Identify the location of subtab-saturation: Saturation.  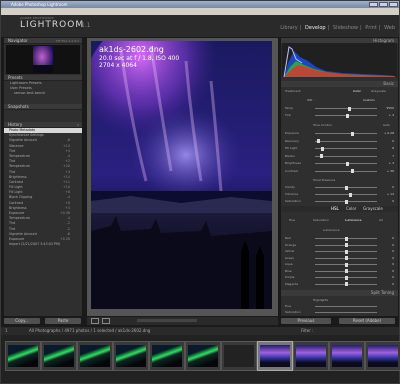
(321, 220).